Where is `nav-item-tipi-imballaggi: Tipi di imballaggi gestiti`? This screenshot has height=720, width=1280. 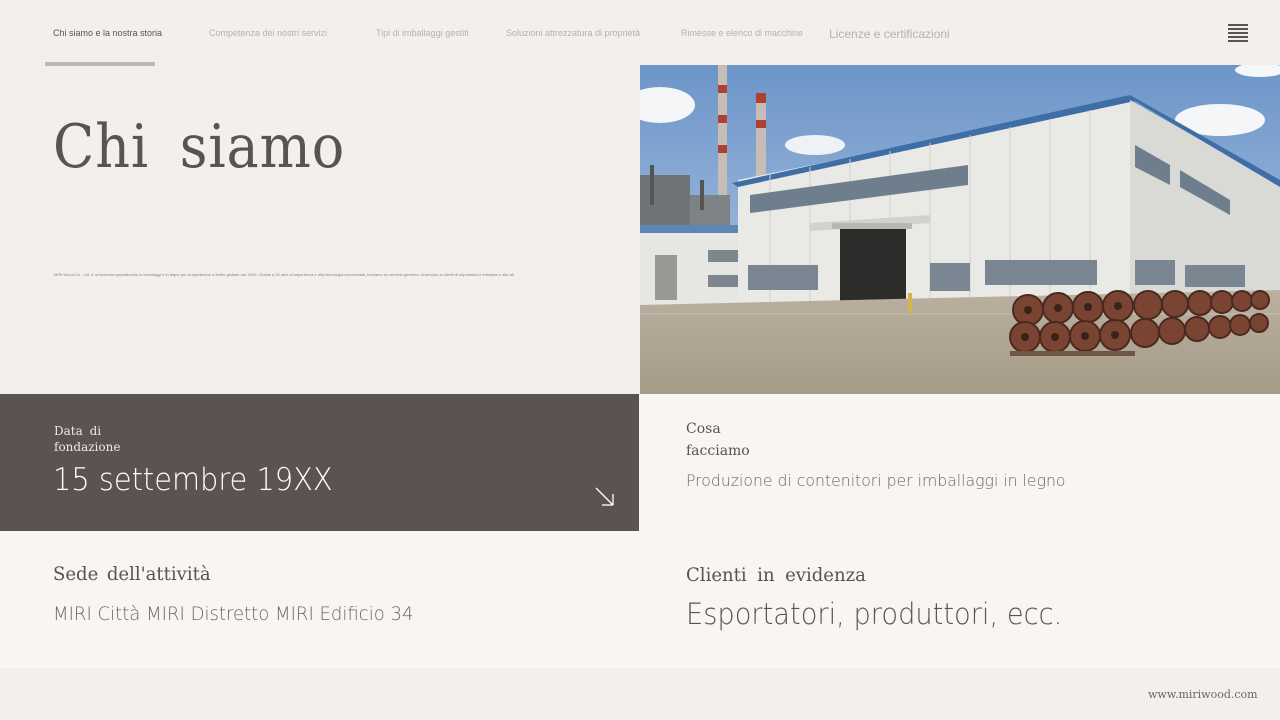 nav-item-tipi-imballaggi: Tipi di imballaggi gestiti is located at coordinates (422, 33).